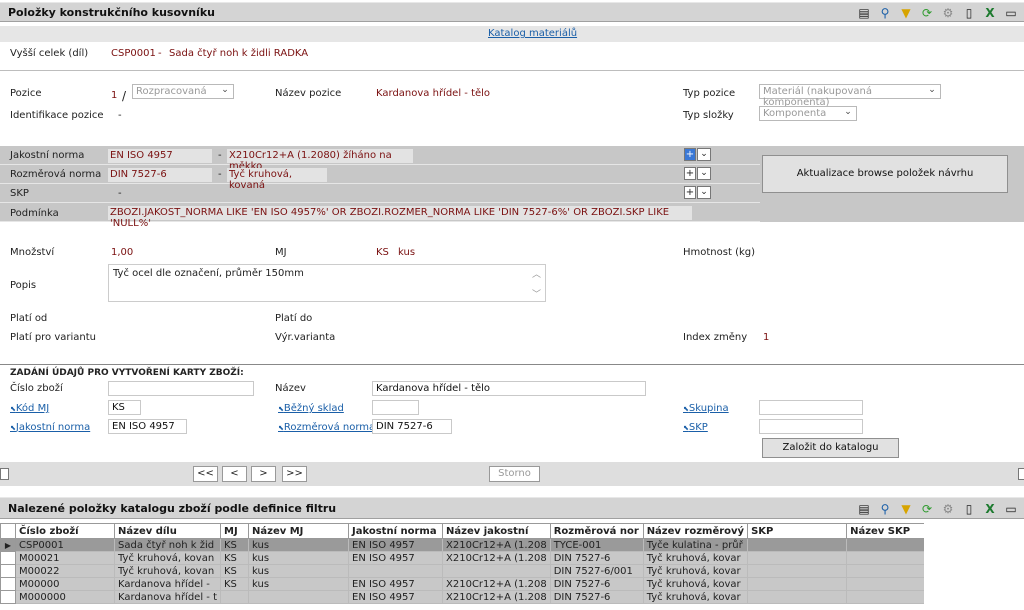  What do you see at coordinates (183, 91) in the screenshot?
I see `position-state-select: Rozpracovaná ⌄` at bounding box center [183, 91].